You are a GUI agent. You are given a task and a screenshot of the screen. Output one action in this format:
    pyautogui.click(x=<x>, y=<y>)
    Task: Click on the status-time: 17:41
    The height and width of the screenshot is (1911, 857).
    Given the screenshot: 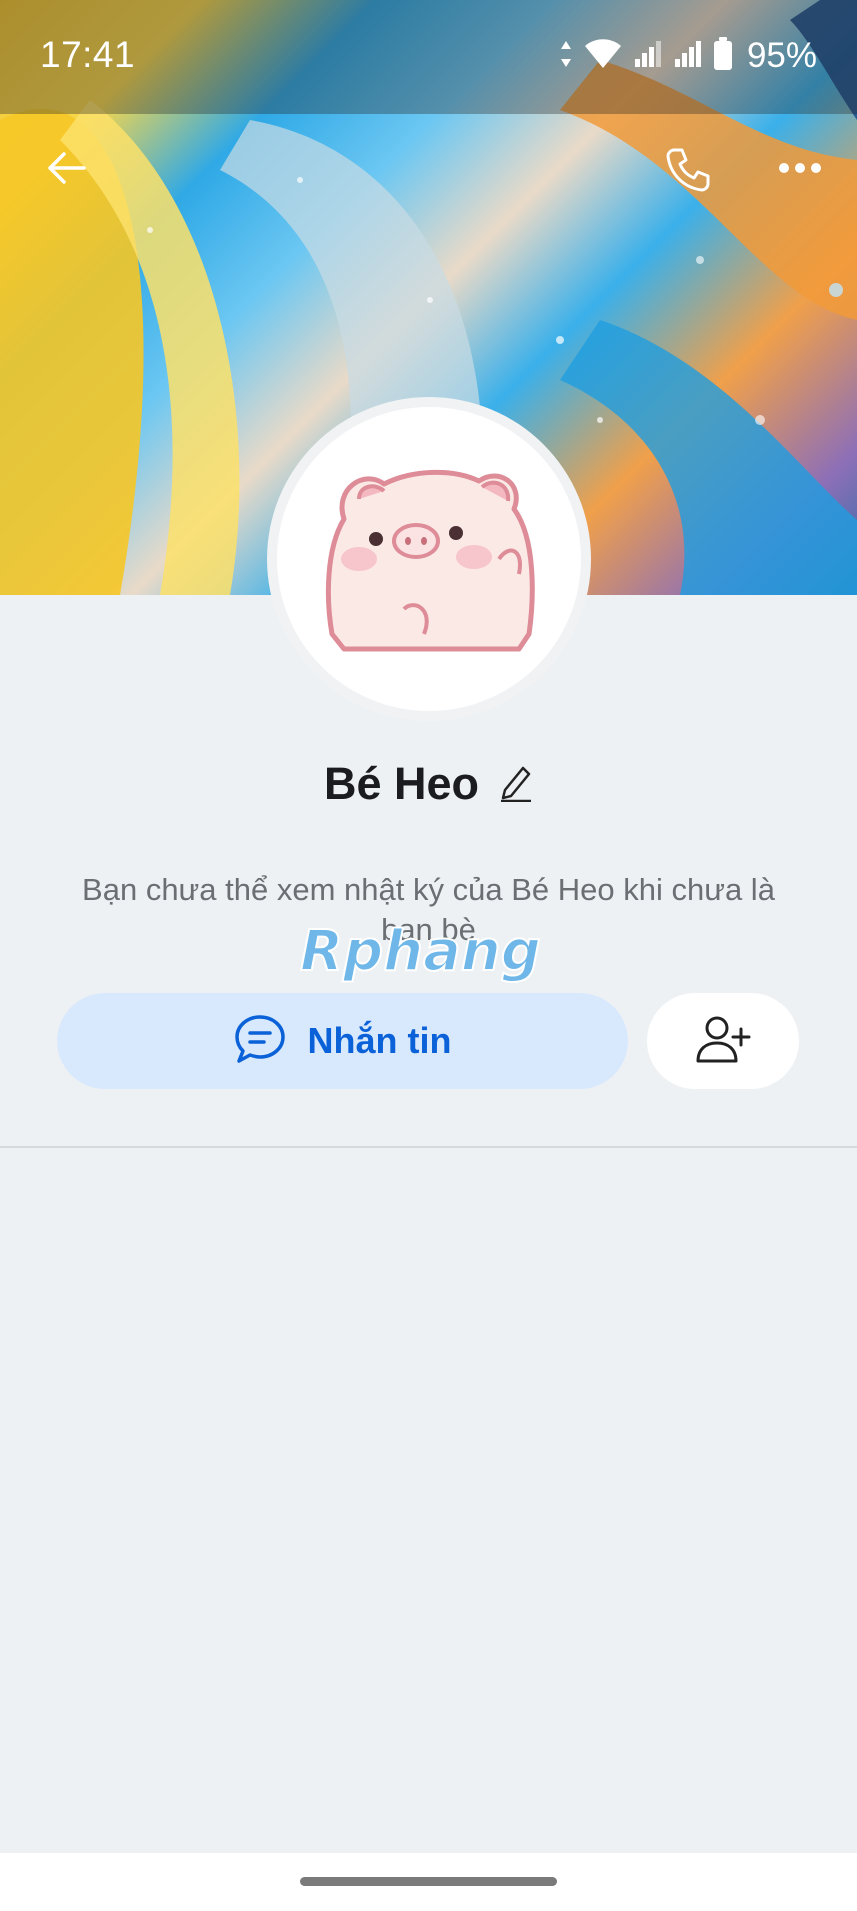 What is the action you would take?
    pyautogui.click(x=88, y=54)
    